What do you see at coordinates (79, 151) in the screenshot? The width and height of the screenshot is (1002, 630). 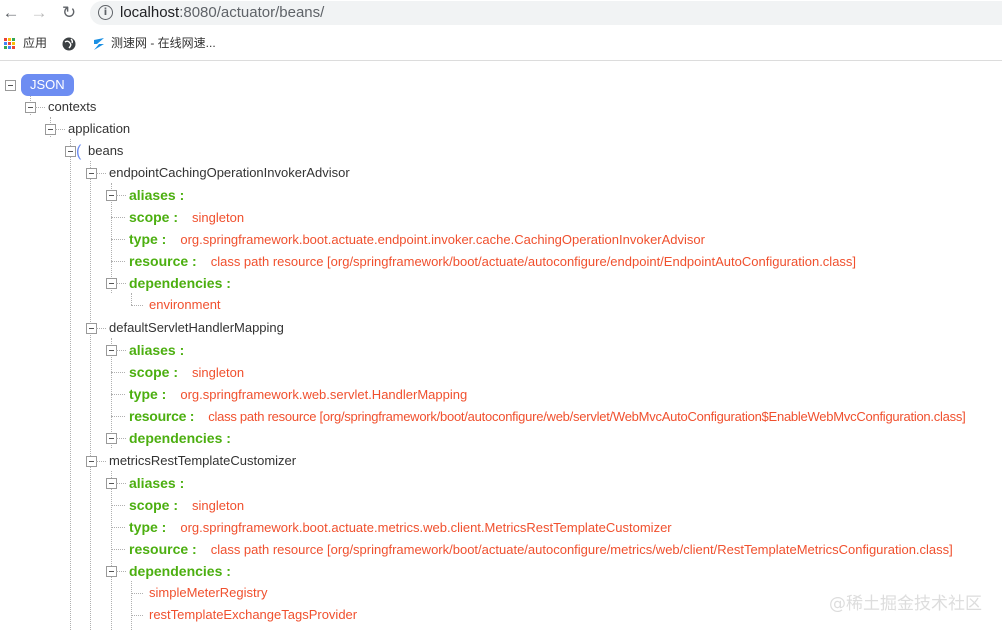 I see `object-brace: (` at bounding box center [79, 151].